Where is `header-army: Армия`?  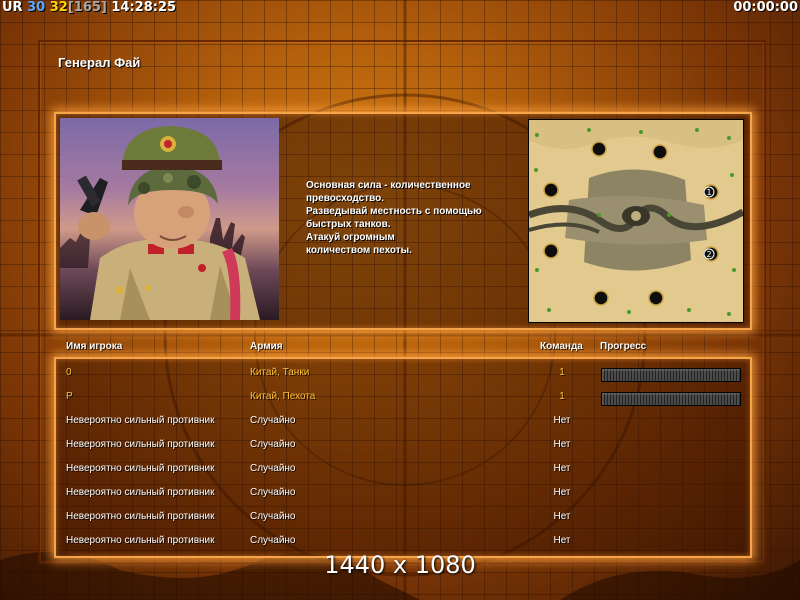
header-army: Армия is located at coordinates (266, 346).